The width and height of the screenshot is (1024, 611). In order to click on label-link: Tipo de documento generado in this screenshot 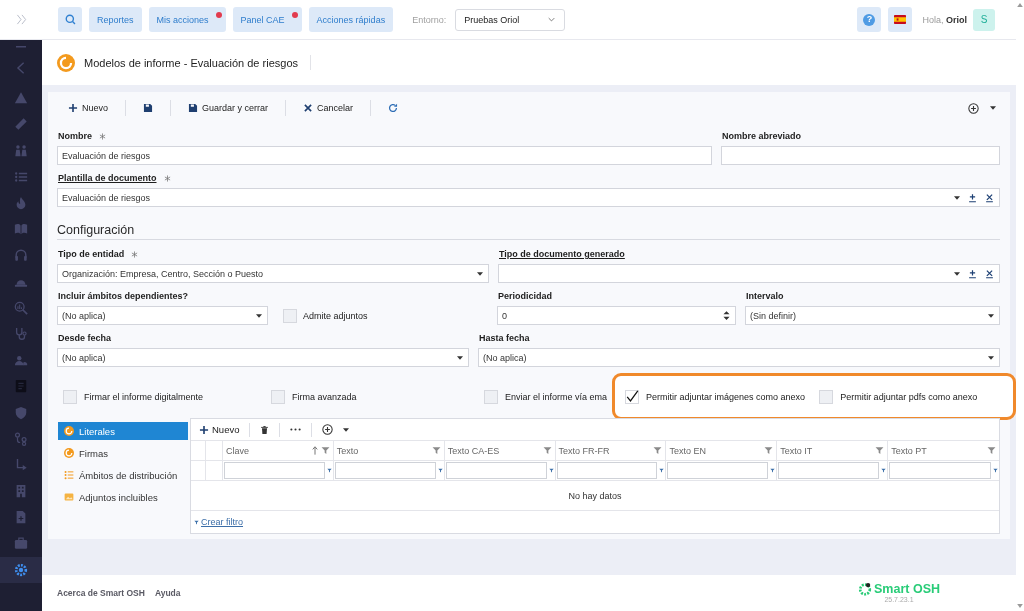, I will do `click(562, 254)`.